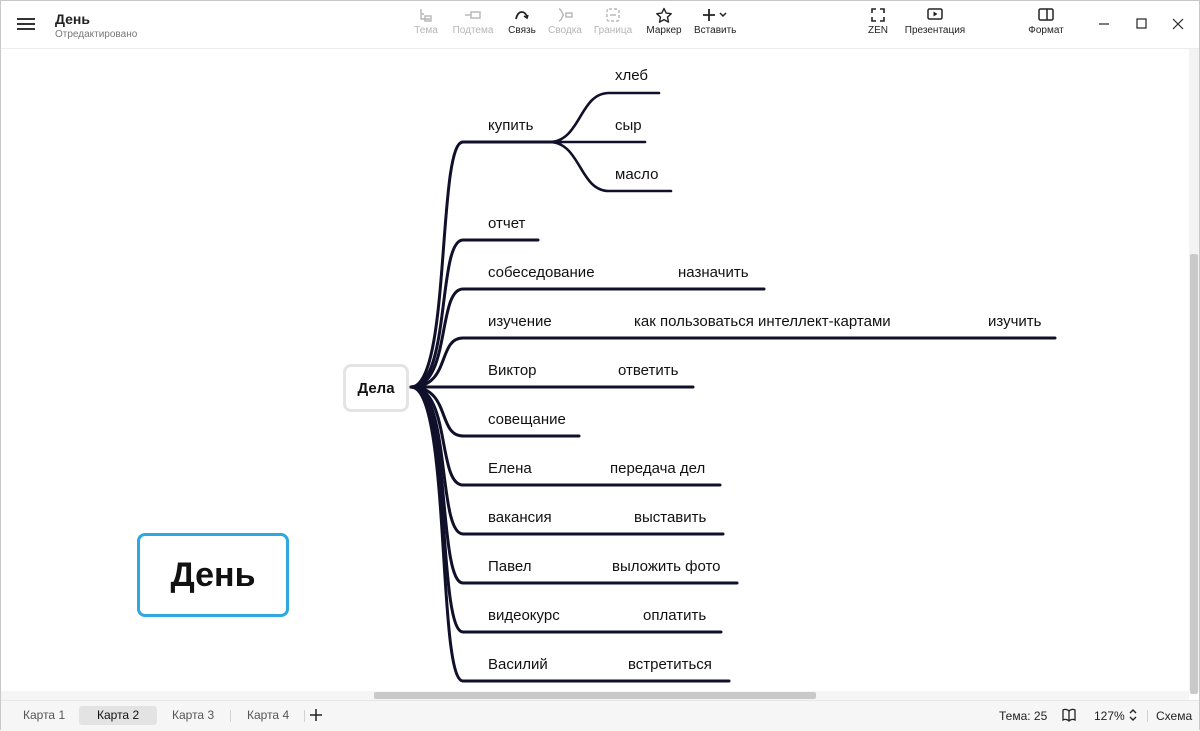 Image resolution: width=1200 pixels, height=731 pixels. What do you see at coordinates (511, 125) in the screenshot?
I see `topic-kupit: купить` at bounding box center [511, 125].